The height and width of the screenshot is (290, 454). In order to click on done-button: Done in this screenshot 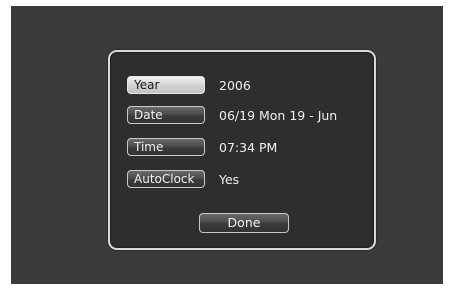, I will do `click(244, 223)`.